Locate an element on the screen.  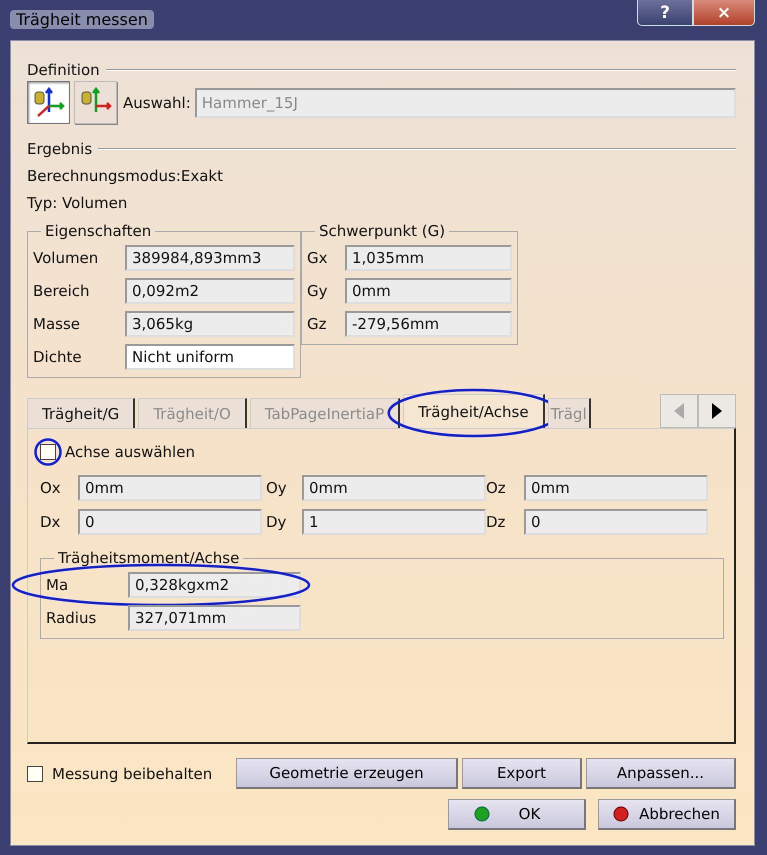
axis-label: Oy is located at coordinates (276, 488).